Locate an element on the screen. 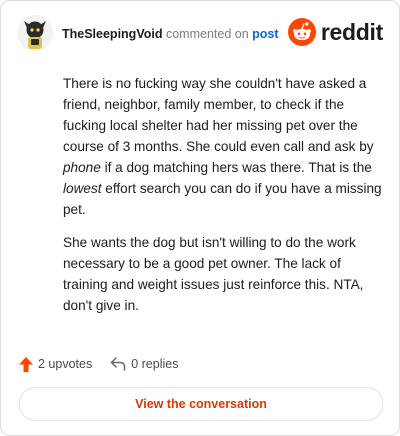  replies-count: 0 replies is located at coordinates (155, 364).